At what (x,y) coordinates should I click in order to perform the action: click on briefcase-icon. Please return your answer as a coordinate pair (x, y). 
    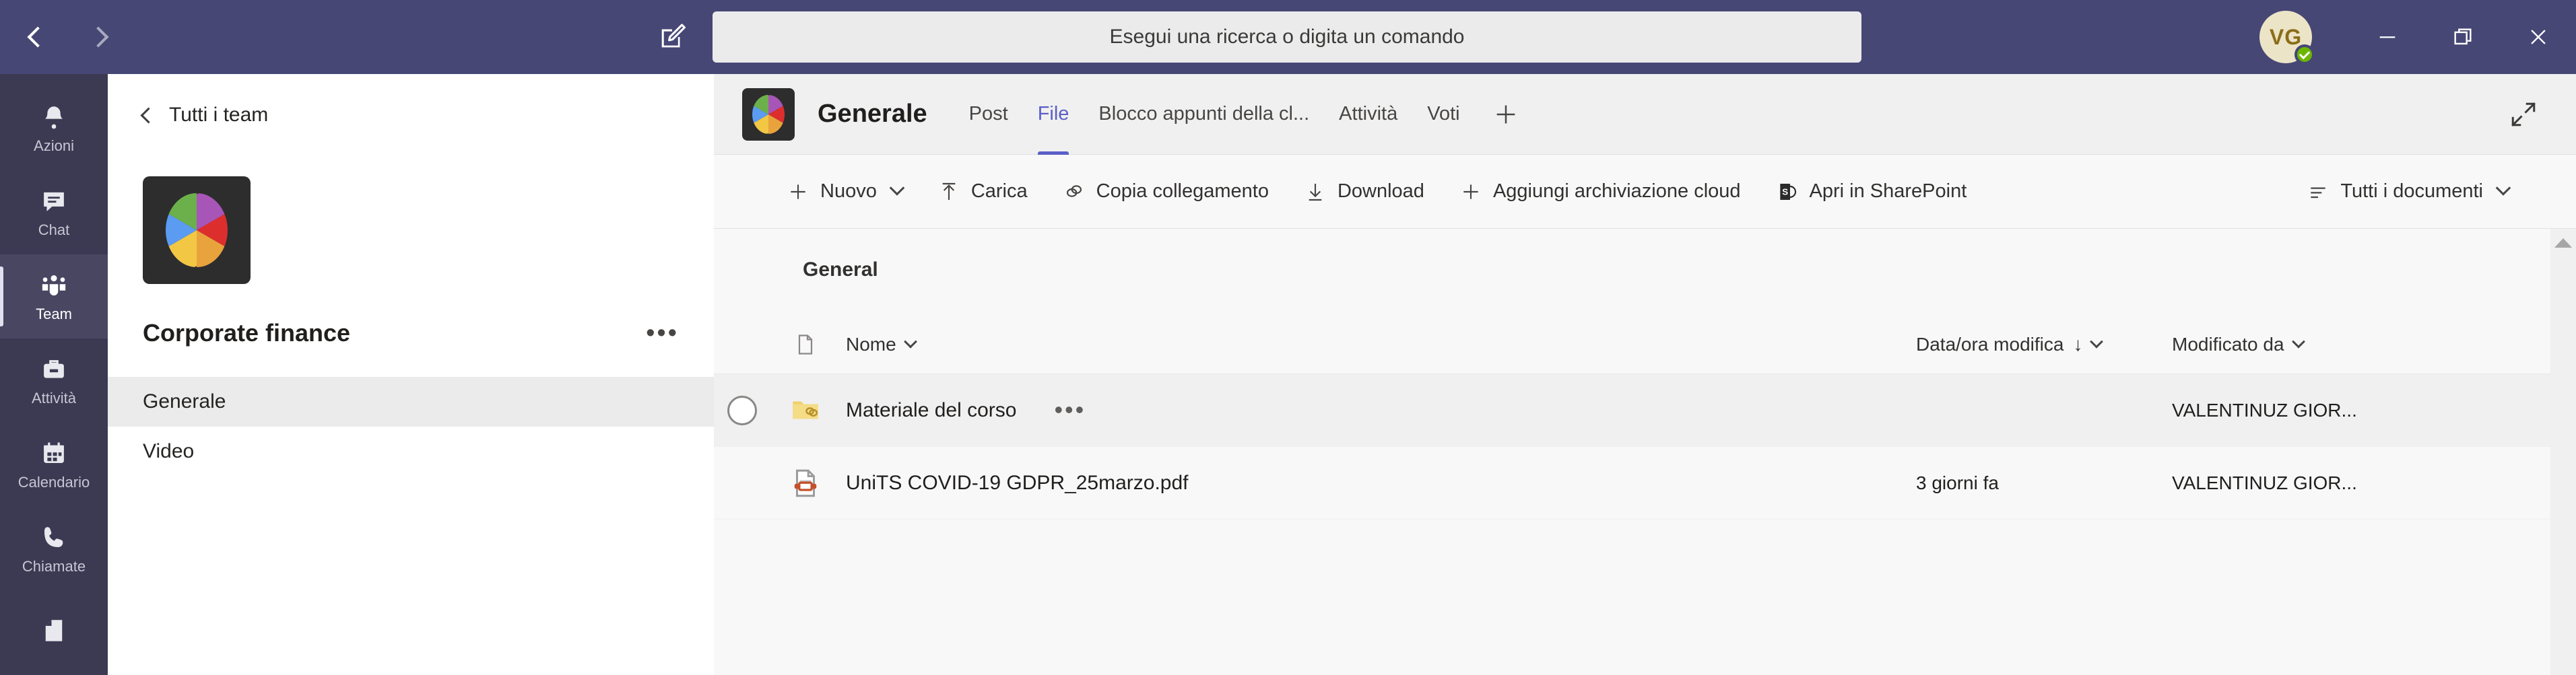
    Looking at the image, I should click on (54, 369).